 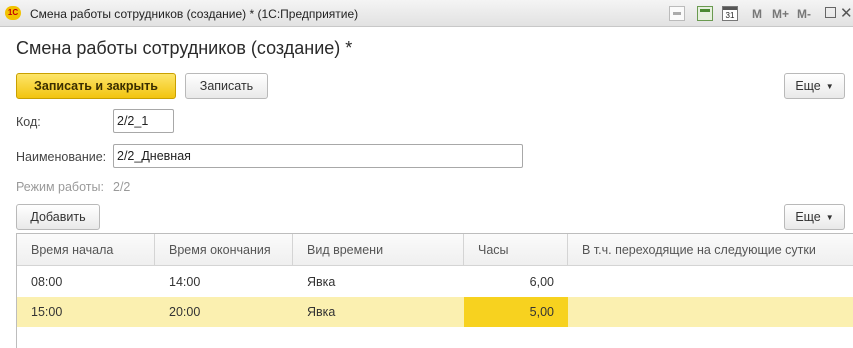 What do you see at coordinates (710, 249) in the screenshot?
I see `column-next-day-hours: В т.ч. переходящие на следующие сутки` at bounding box center [710, 249].